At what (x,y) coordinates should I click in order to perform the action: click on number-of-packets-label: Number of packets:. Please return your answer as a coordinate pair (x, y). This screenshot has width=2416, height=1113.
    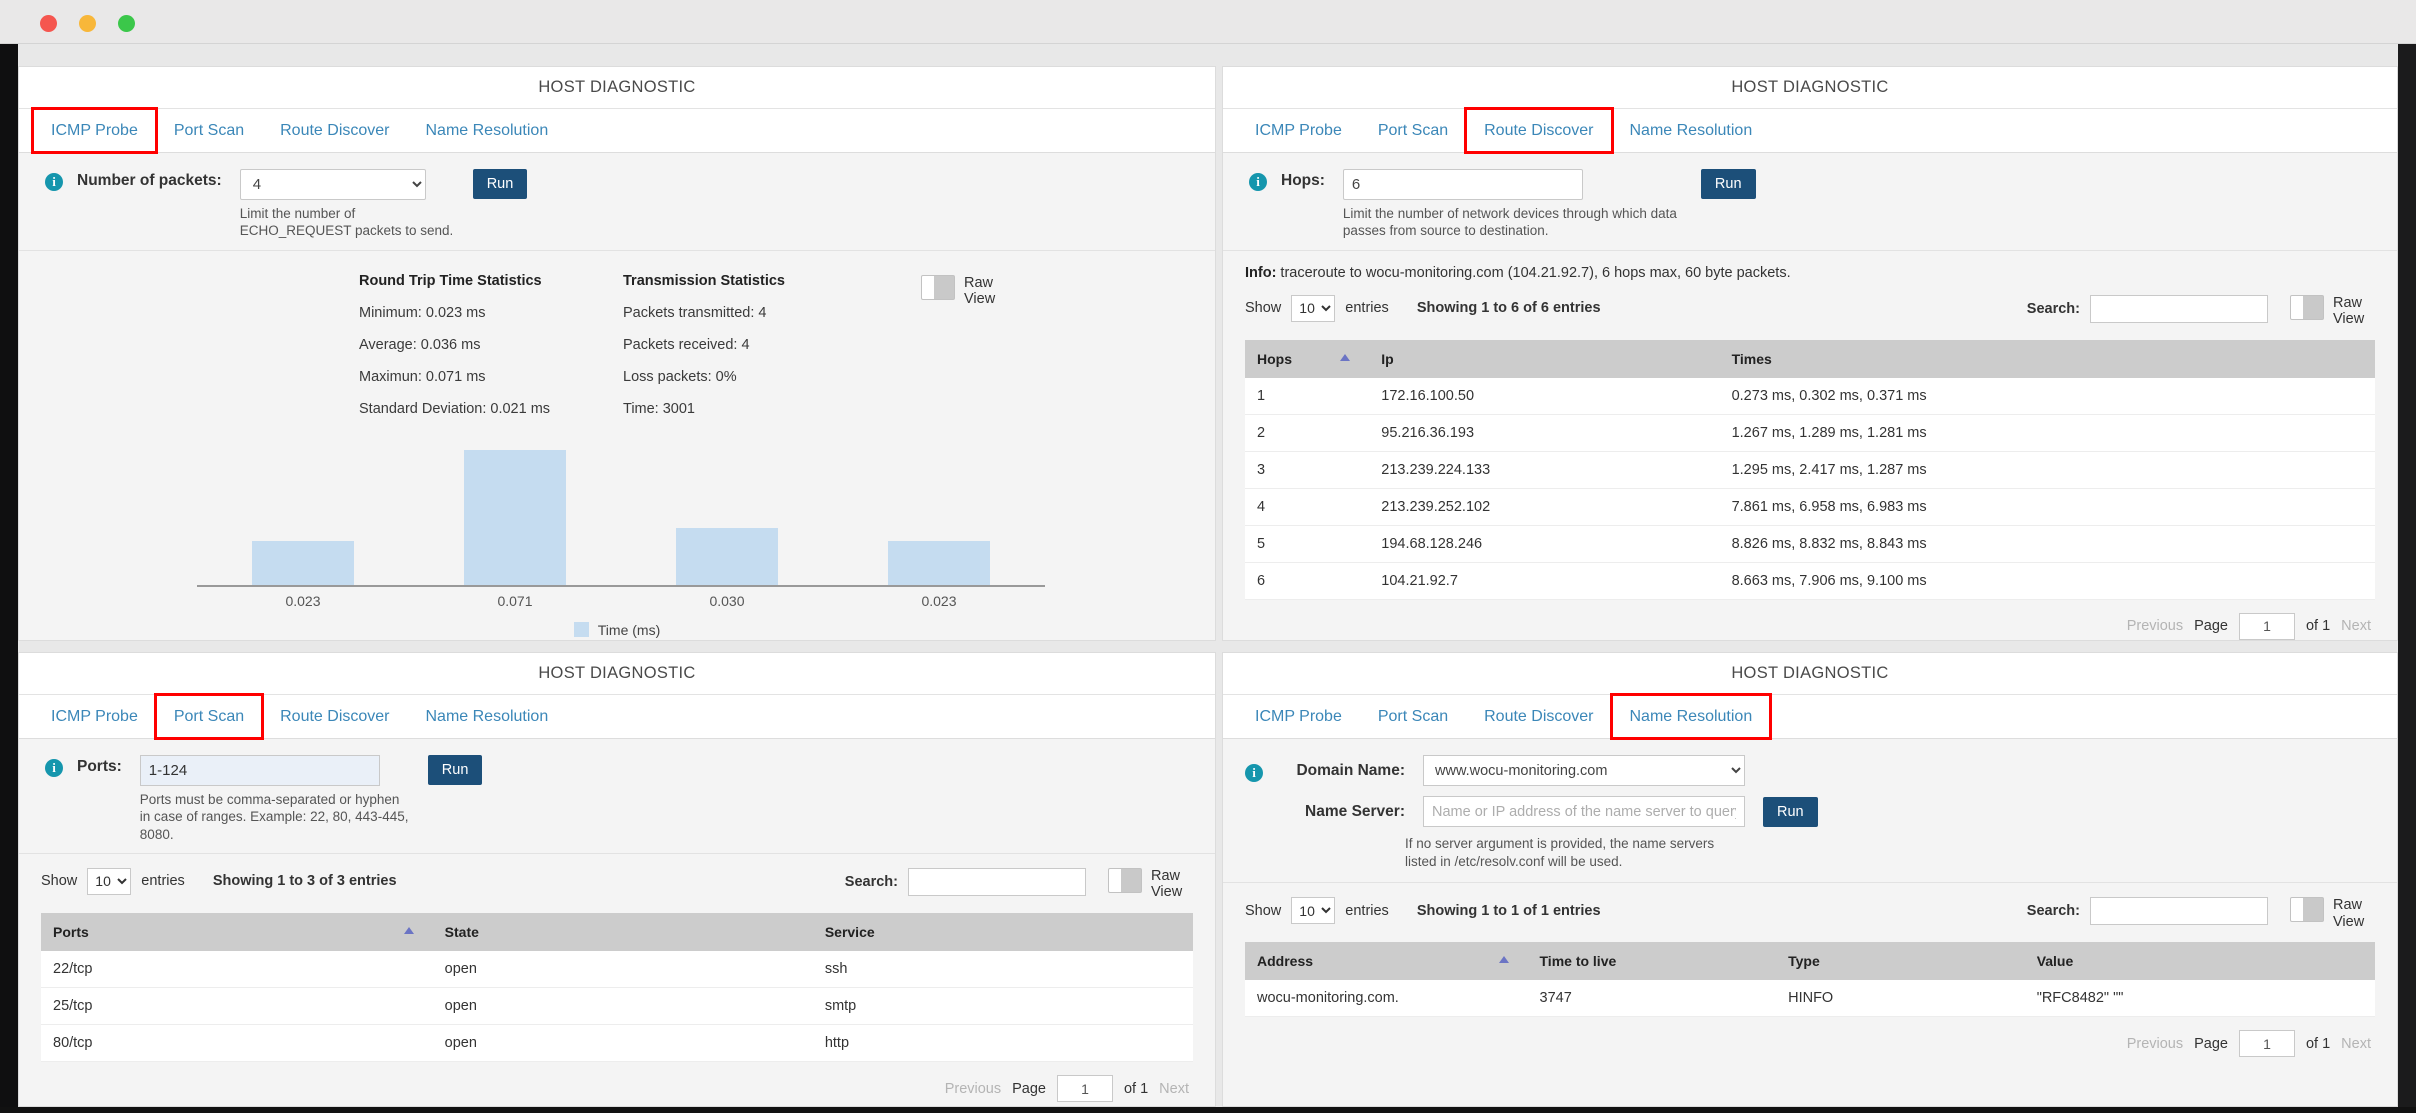
    Looking at the image, I should click on (149, 180).